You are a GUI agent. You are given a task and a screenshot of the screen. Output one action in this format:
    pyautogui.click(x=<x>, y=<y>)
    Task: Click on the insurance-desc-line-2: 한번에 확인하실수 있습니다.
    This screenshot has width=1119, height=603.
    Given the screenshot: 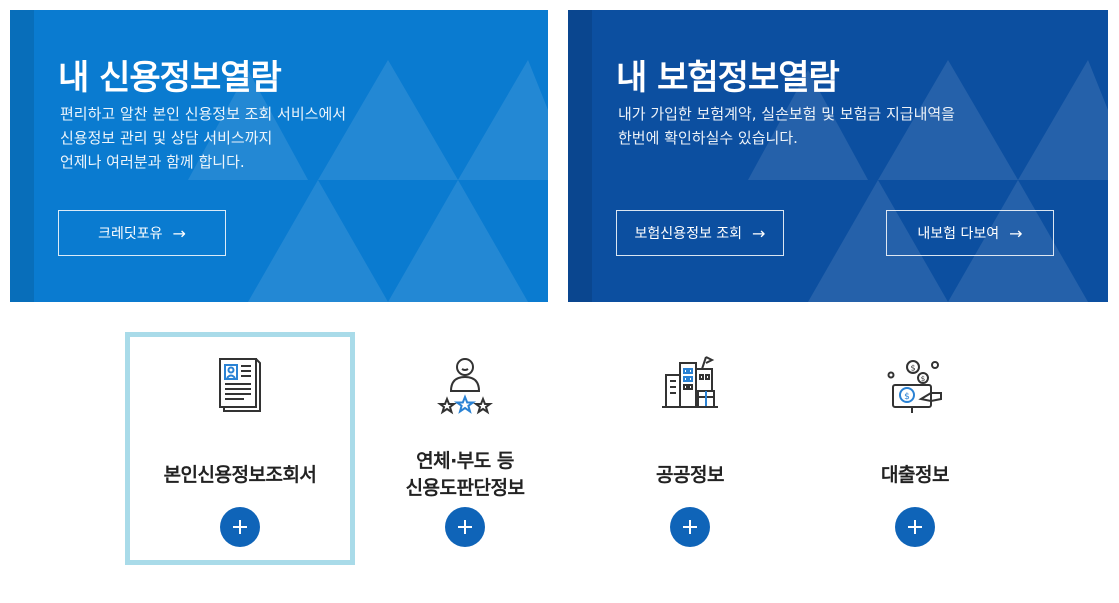 What is the action you would take?
    pyautogui.click(x=708, y=138)
    